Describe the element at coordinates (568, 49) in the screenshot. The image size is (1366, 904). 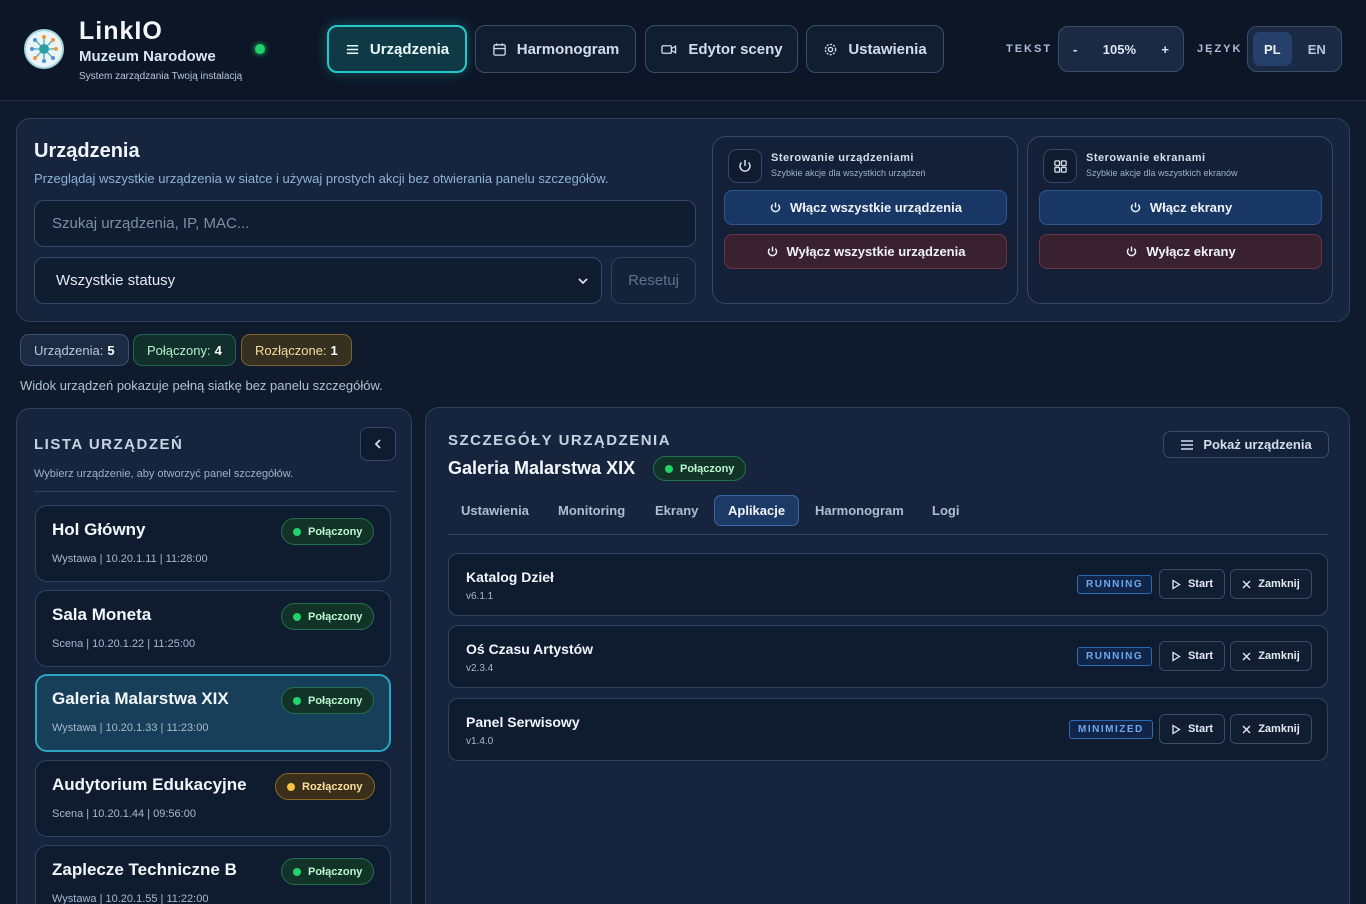
I see `nav-label: Harmonogram` at that location.